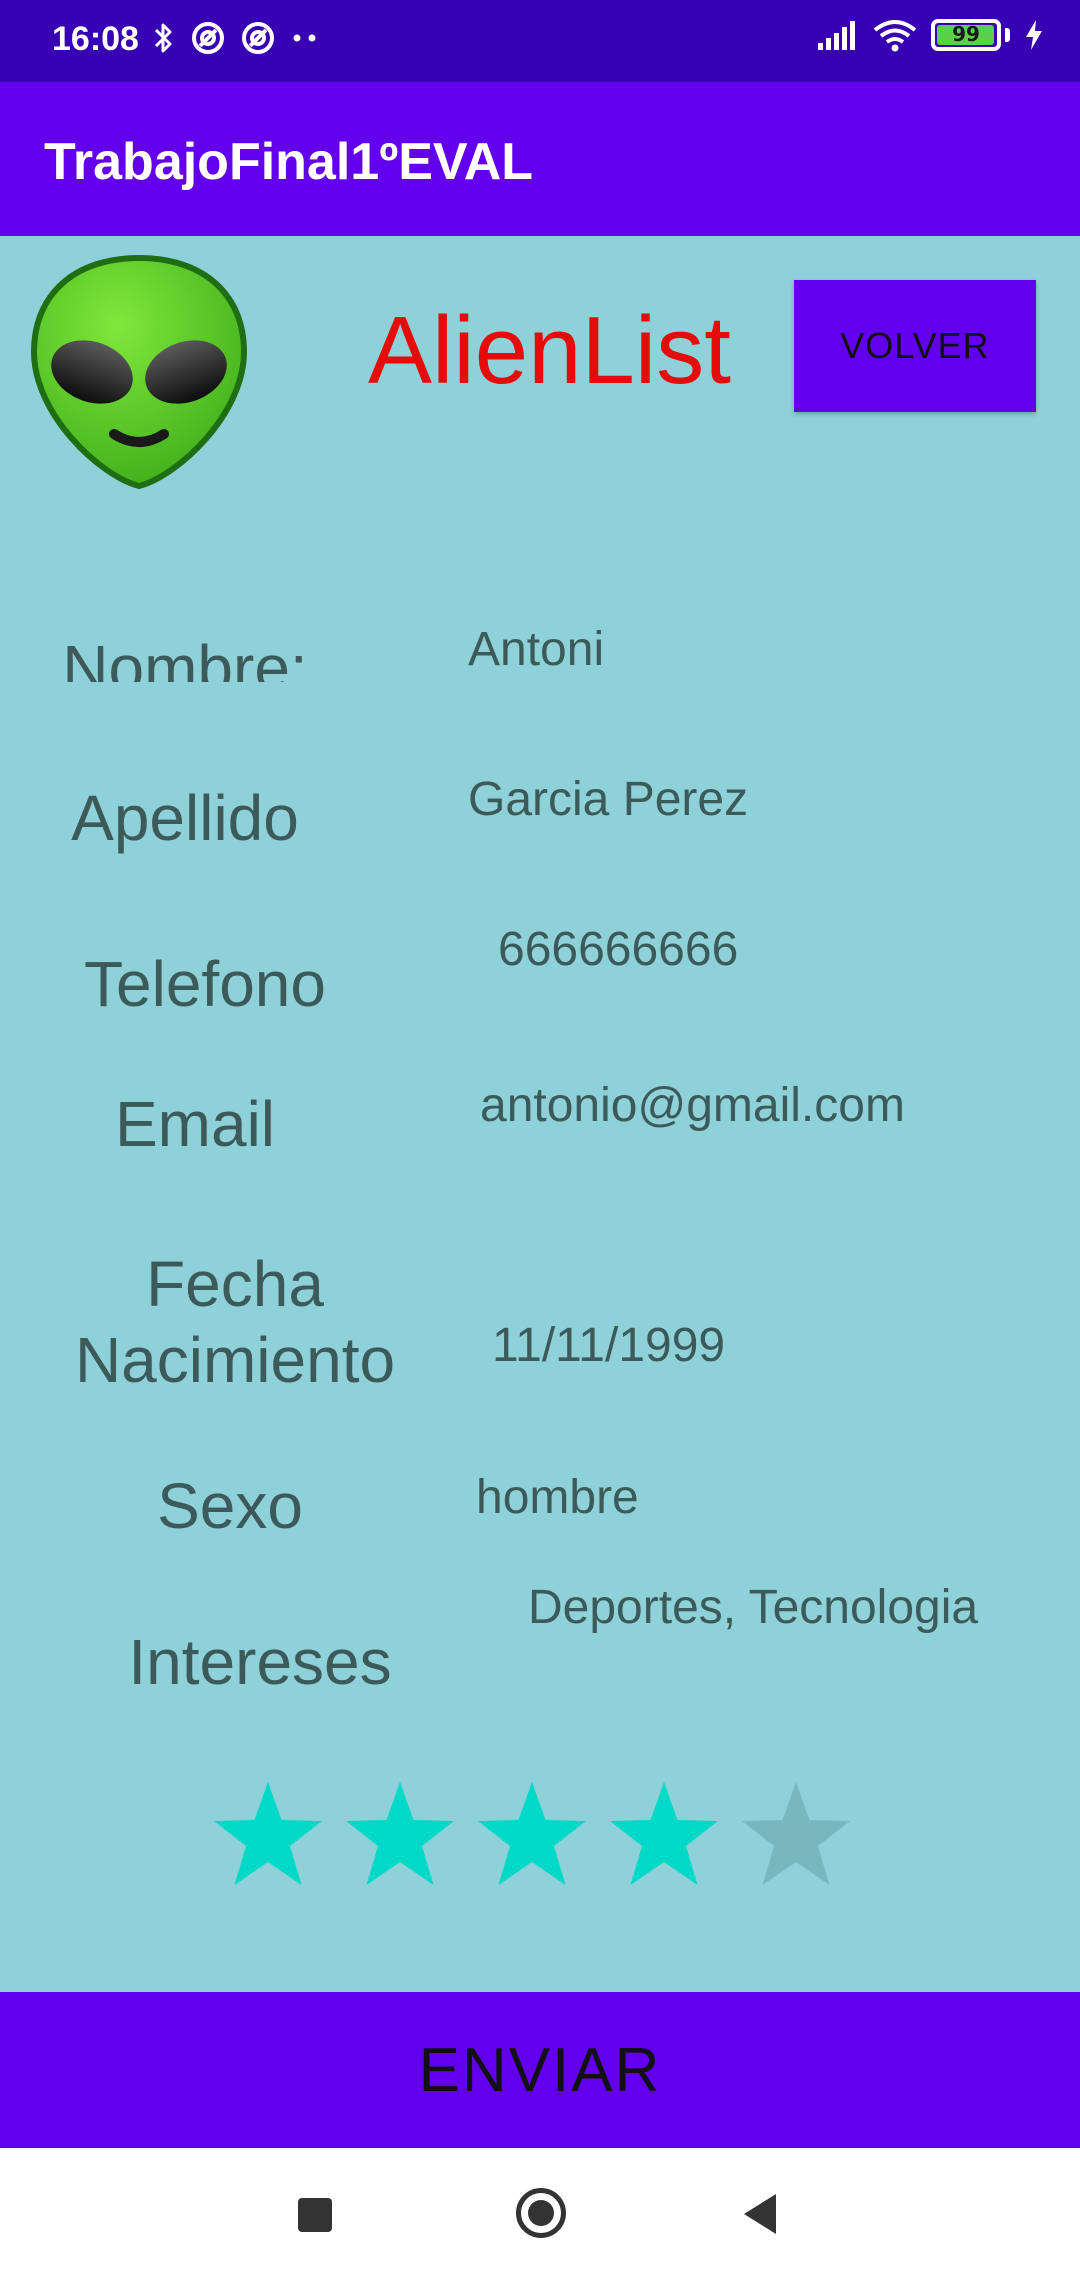 The image size is (1080, 2280). What do you see at coordinates (536, 649) in the screenshot?
I see `nombre-value: Antoni` at bounding box center [536, 649].